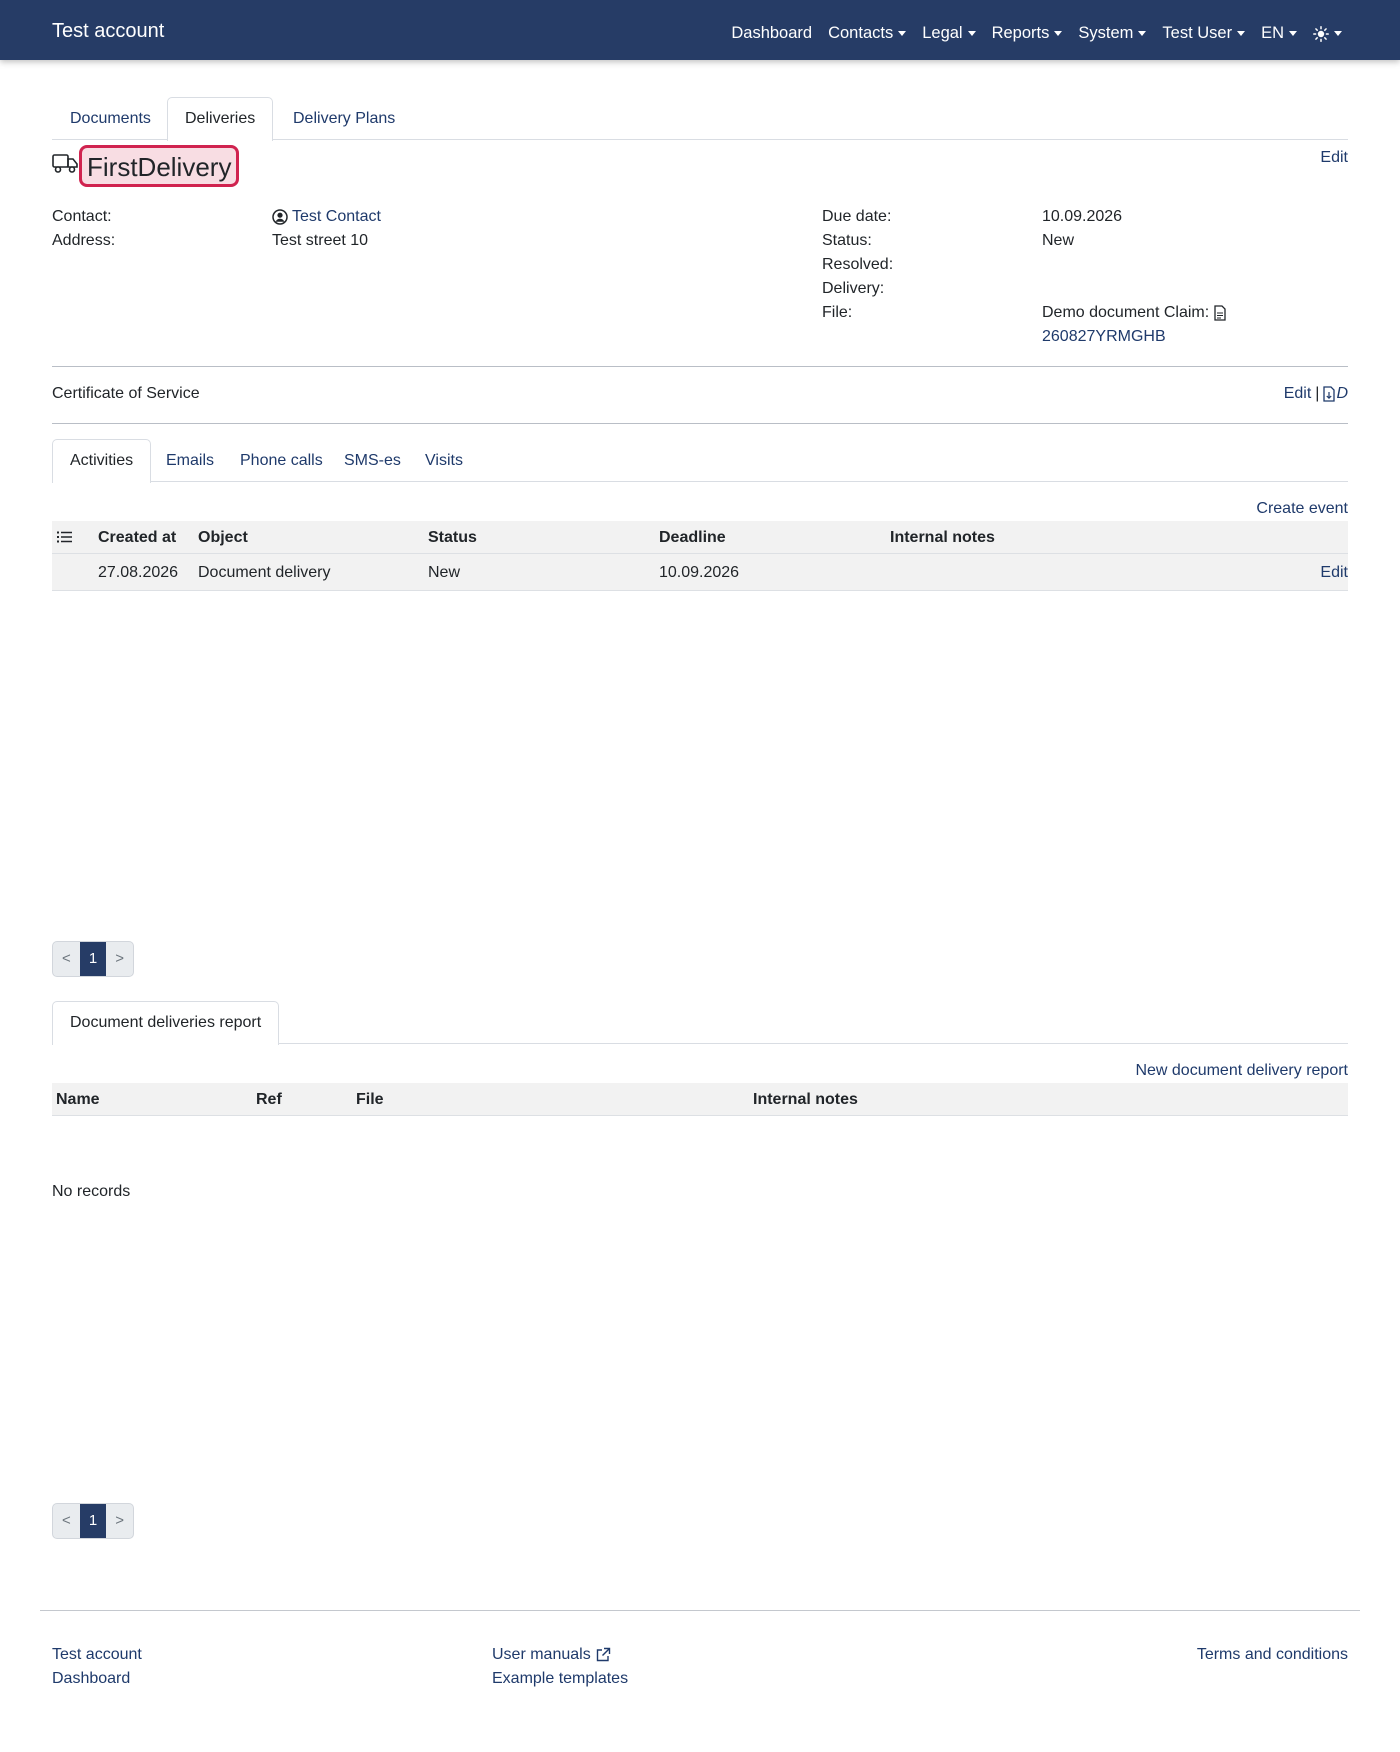 The width and height of the screenshot is (1400, 1752). What do you see at coordinates (1020, 33) in the screenshot?
I see `nav-reports-label: Reports` at bounding box center [1020, 33].